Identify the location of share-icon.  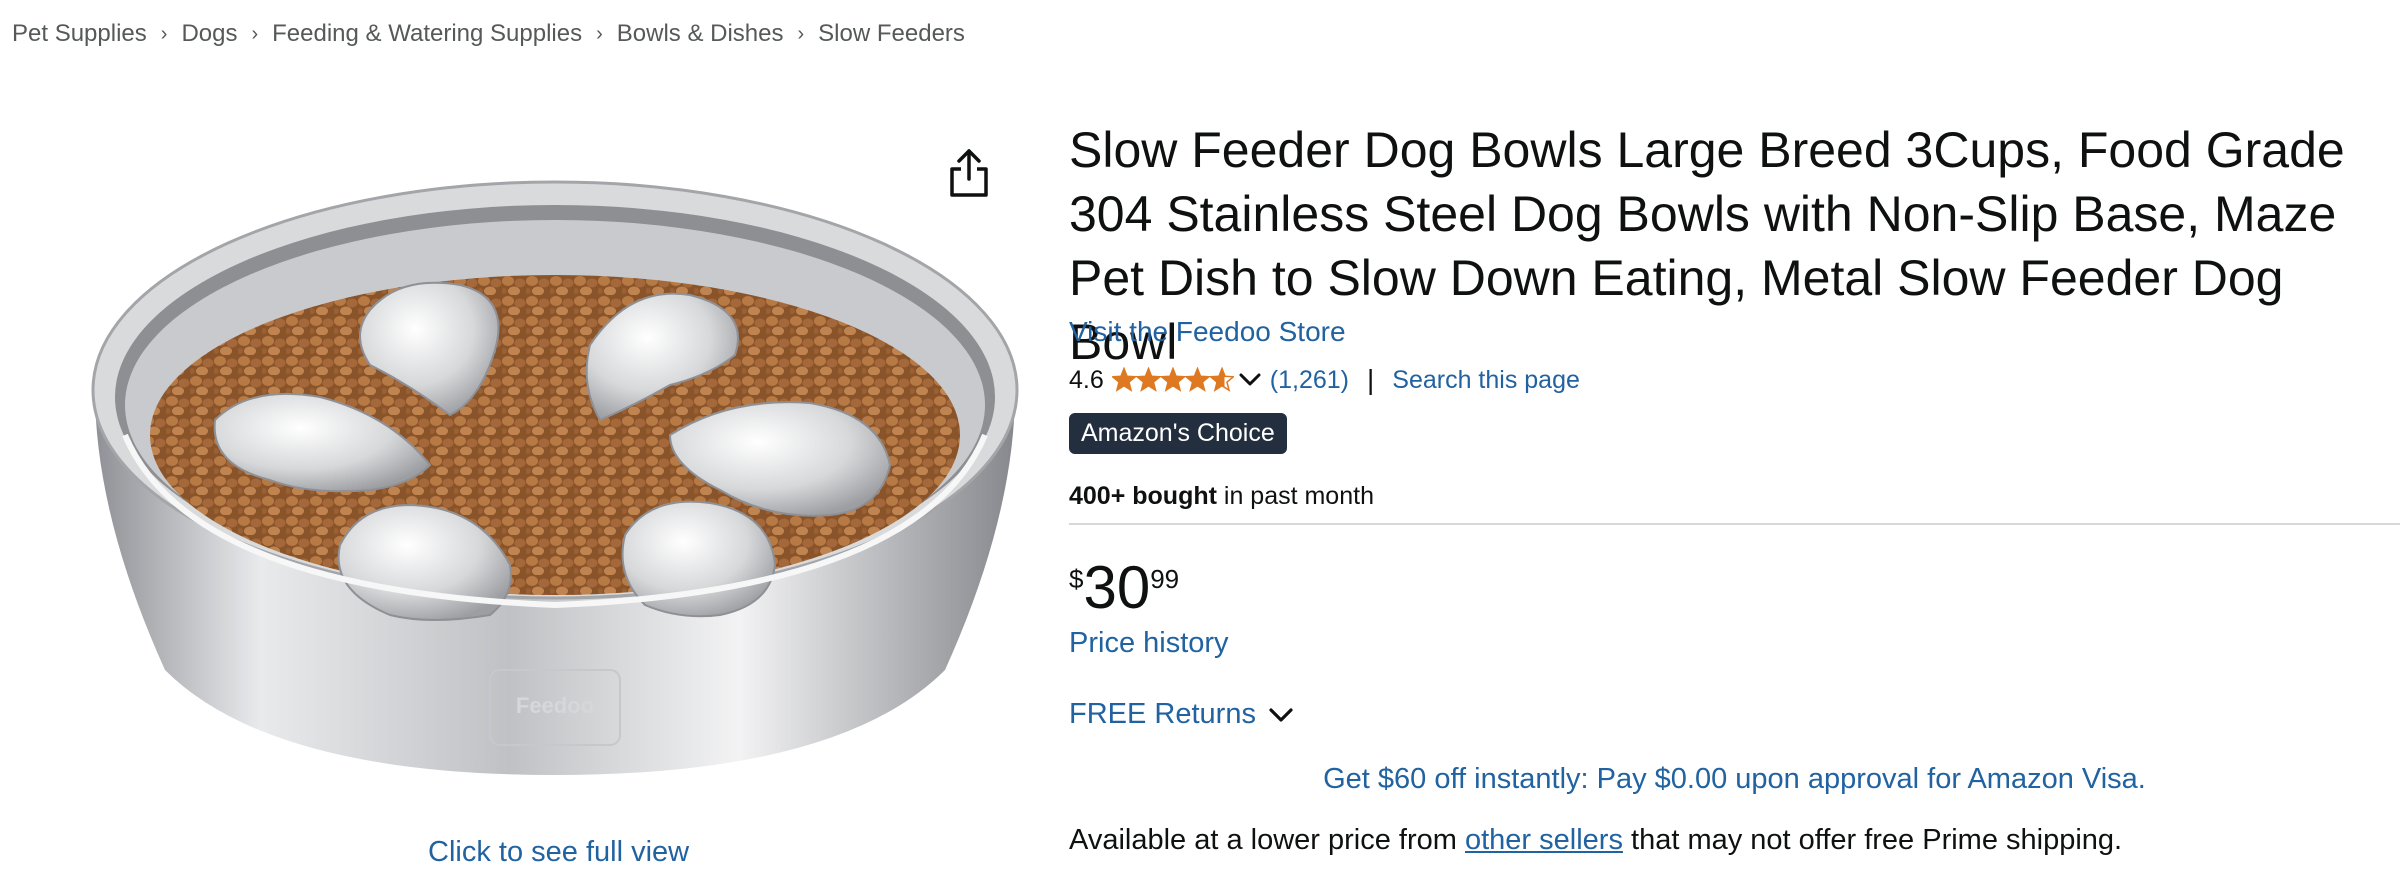
(969, 173).